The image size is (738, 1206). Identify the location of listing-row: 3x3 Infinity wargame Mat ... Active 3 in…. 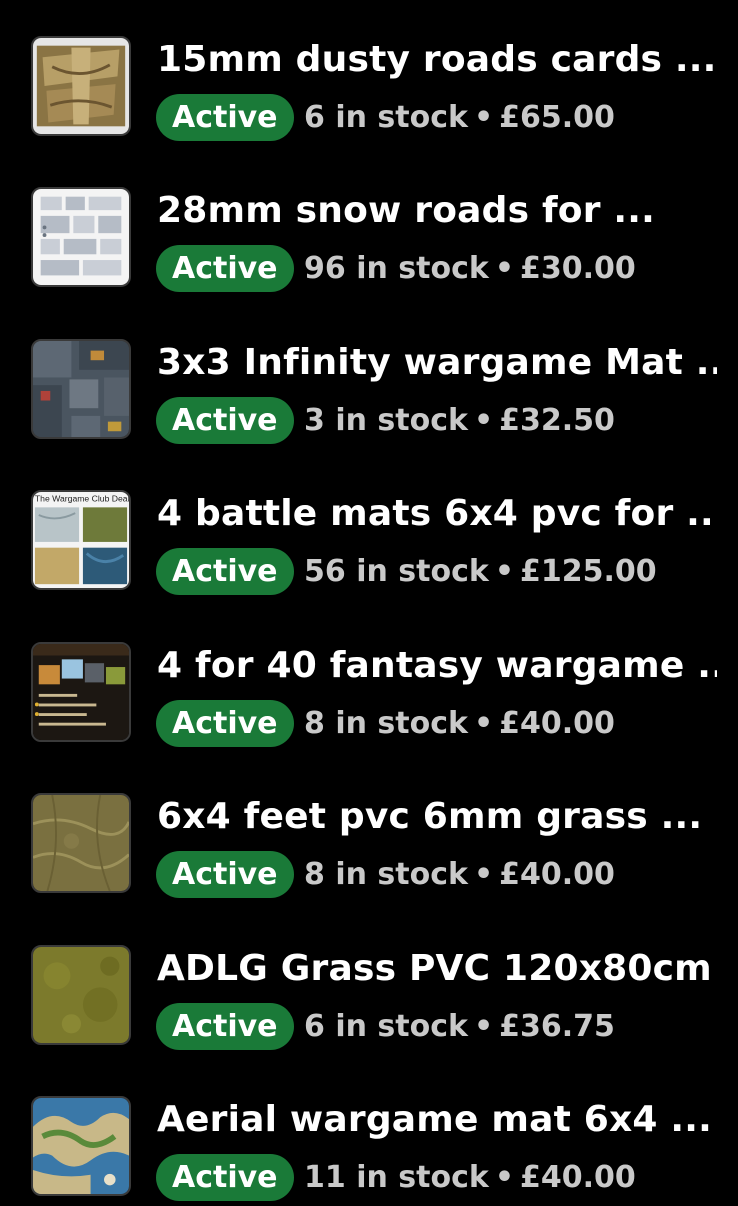
(369, 394).